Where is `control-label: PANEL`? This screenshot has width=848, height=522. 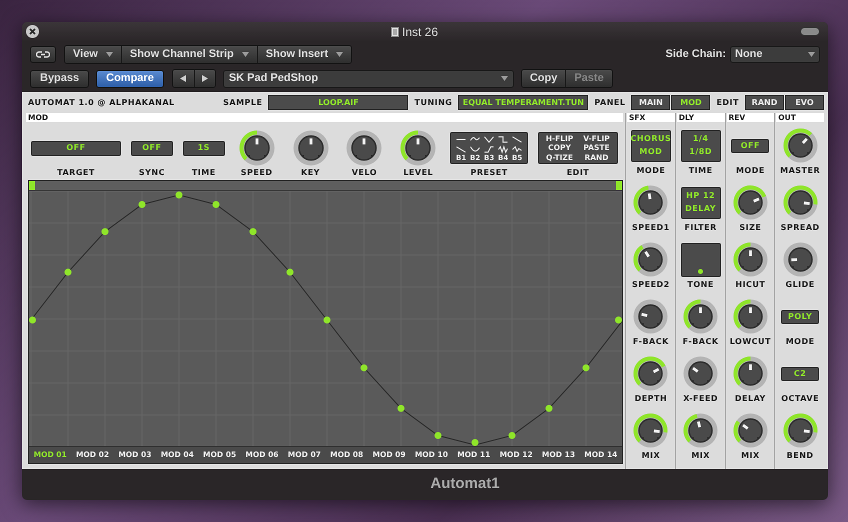 control-label: PANEL is located at coordinates (610, 102).